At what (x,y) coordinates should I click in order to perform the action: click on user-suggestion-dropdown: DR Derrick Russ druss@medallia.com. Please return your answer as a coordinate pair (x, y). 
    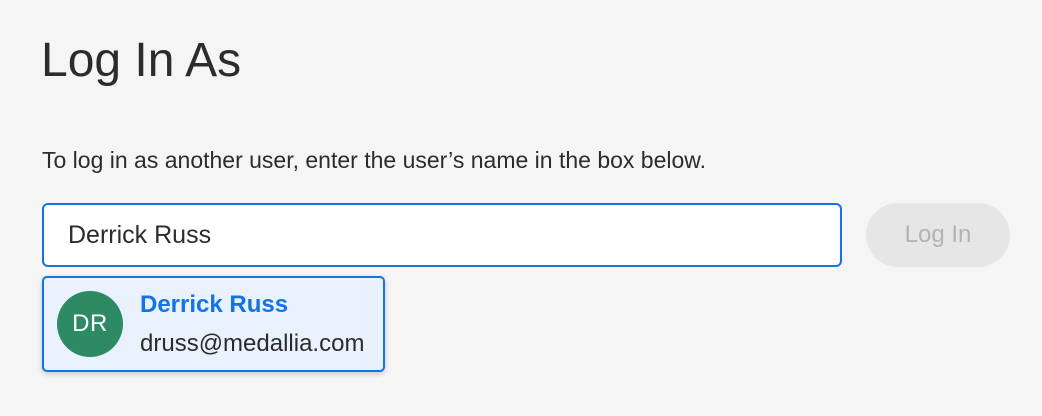
    Looking at the image, I should click on (213, 324).